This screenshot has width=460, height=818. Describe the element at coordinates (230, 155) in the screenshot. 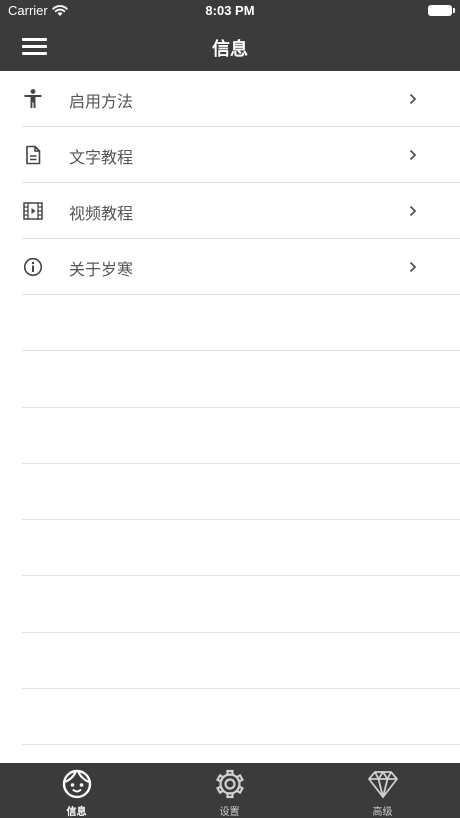

I see `menu-item-text-tutorial: 文字教程` at that location.